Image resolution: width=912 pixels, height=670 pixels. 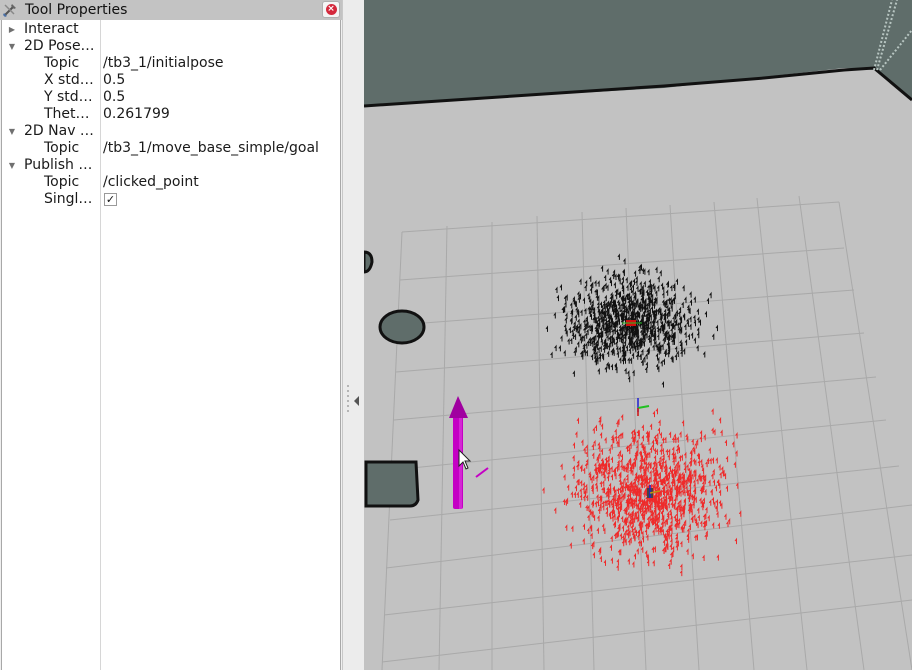 I want to click on property-row: X std… 0.5, so click(x=171, y=80).